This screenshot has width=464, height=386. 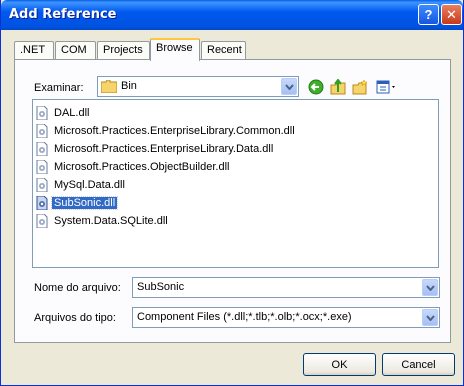 I want to click on title-bar: Add Reference ? ✕, so click(x=232, y=15).